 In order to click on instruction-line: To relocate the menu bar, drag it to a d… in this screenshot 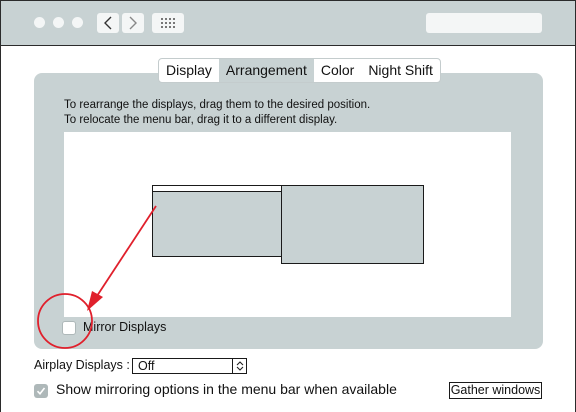, I will do `click(201, 120)`.